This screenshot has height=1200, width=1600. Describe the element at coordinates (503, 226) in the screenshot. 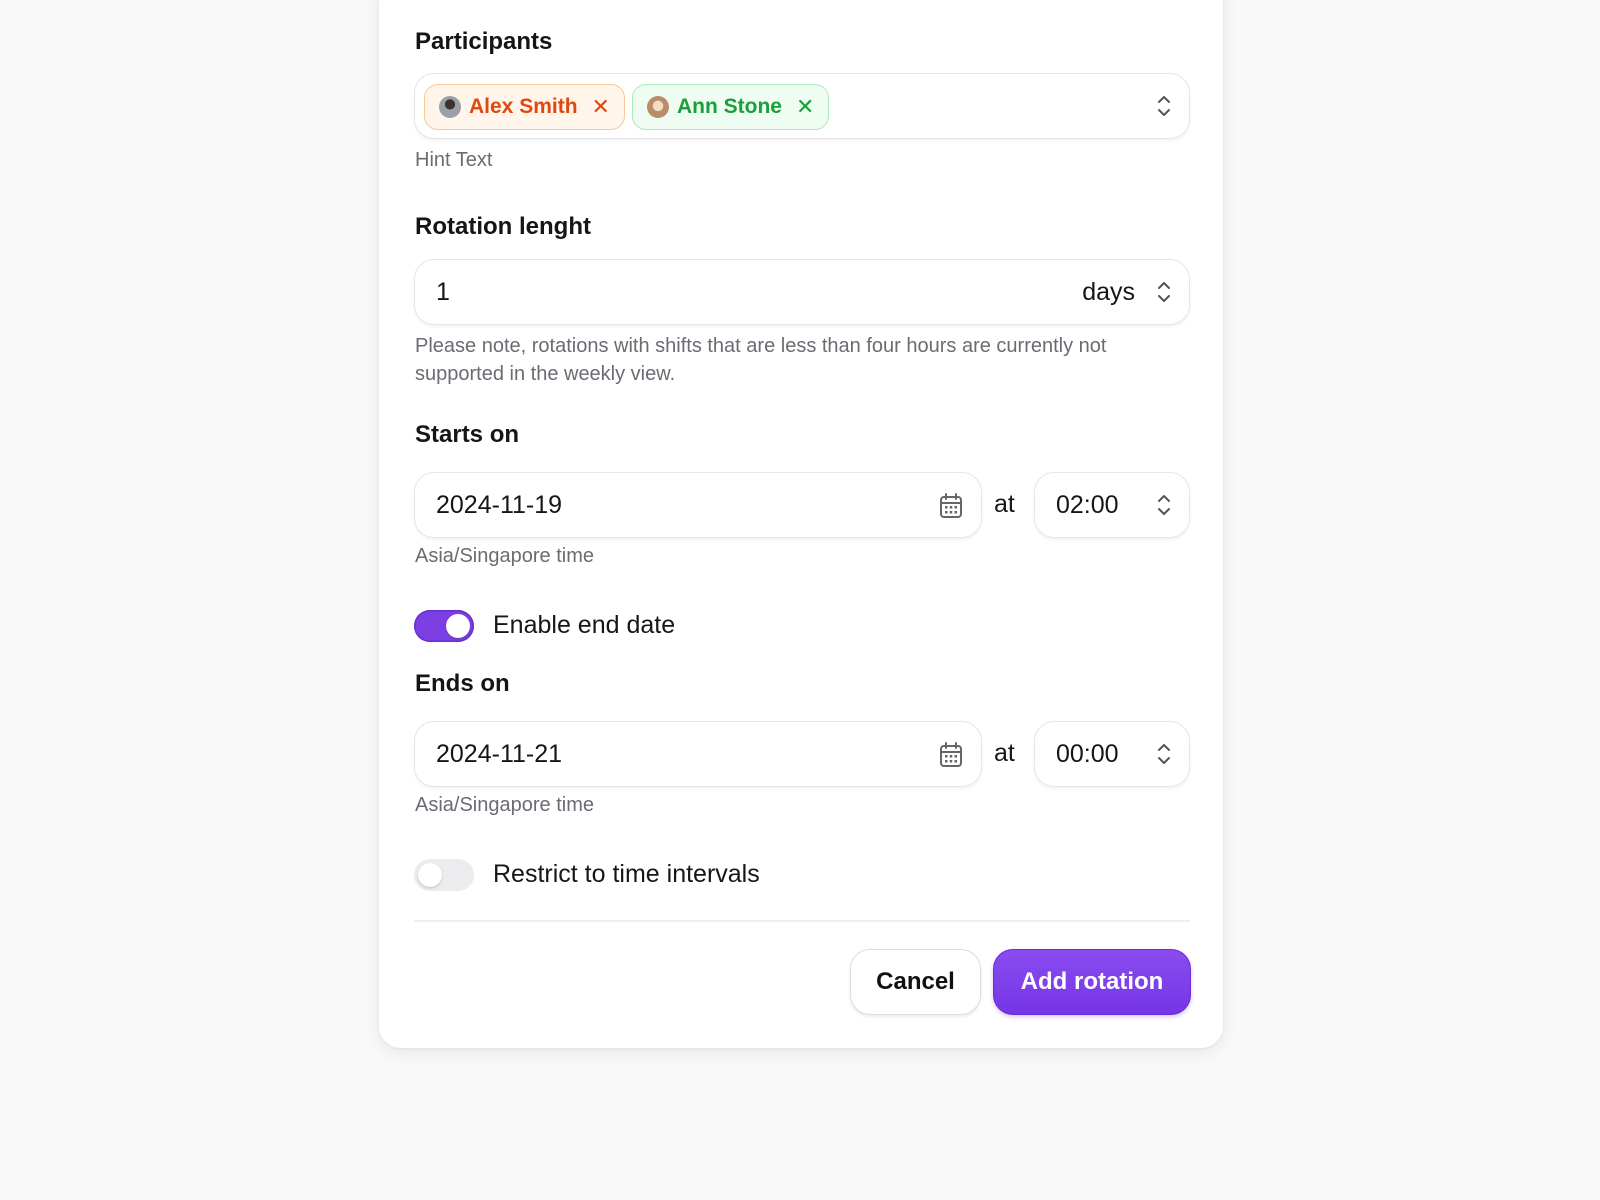

I see `rotation-length-label: Rotation lenght` at that location.